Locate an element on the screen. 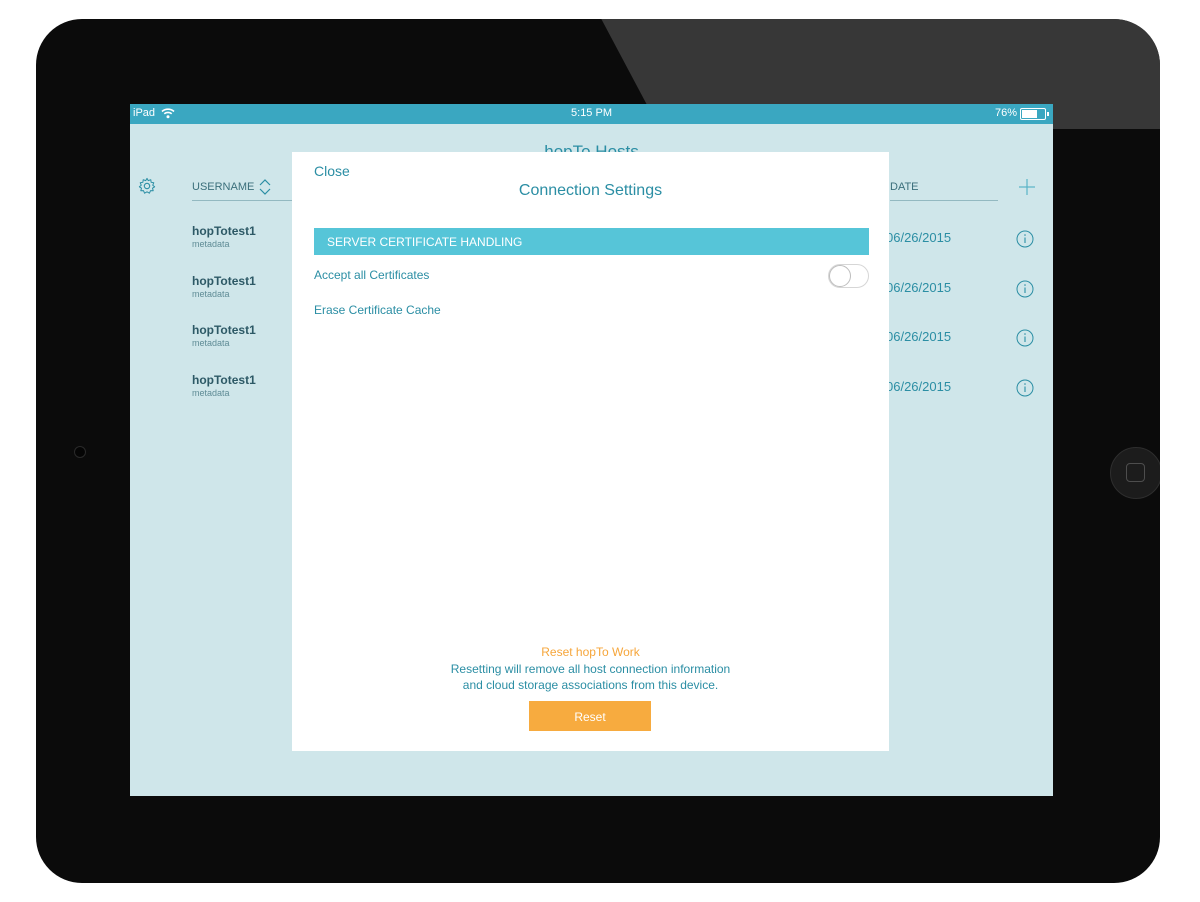 The image size is (1200, 902). battery-icon is located at coordinates (1034, 114).